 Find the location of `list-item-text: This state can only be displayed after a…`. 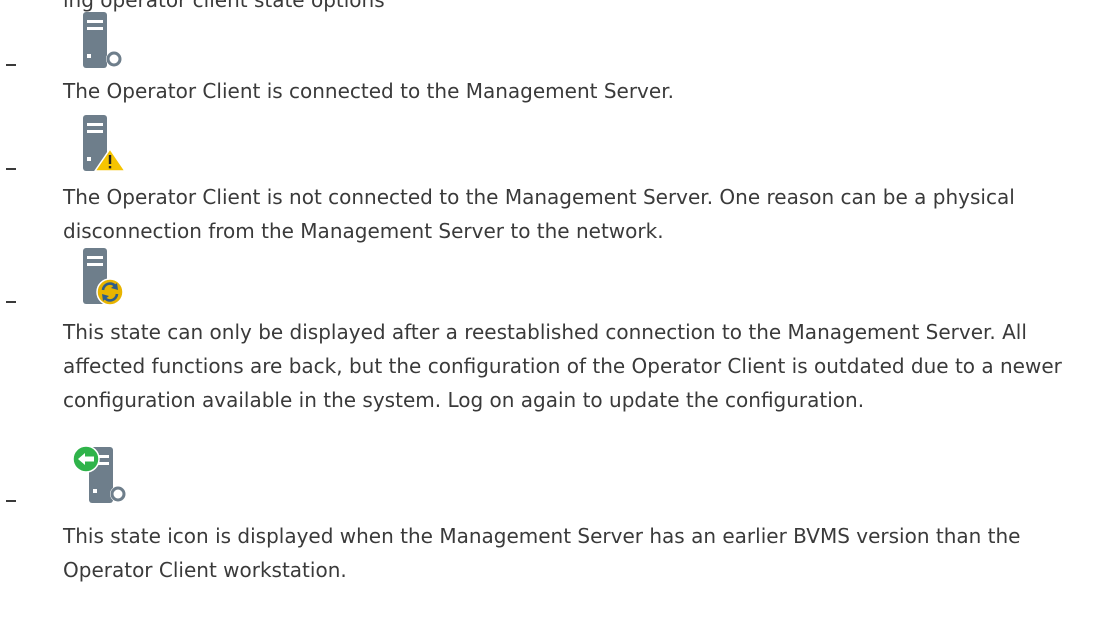

list-item-text: This state can only be displayed after a… is located at coordinates (562, 366).